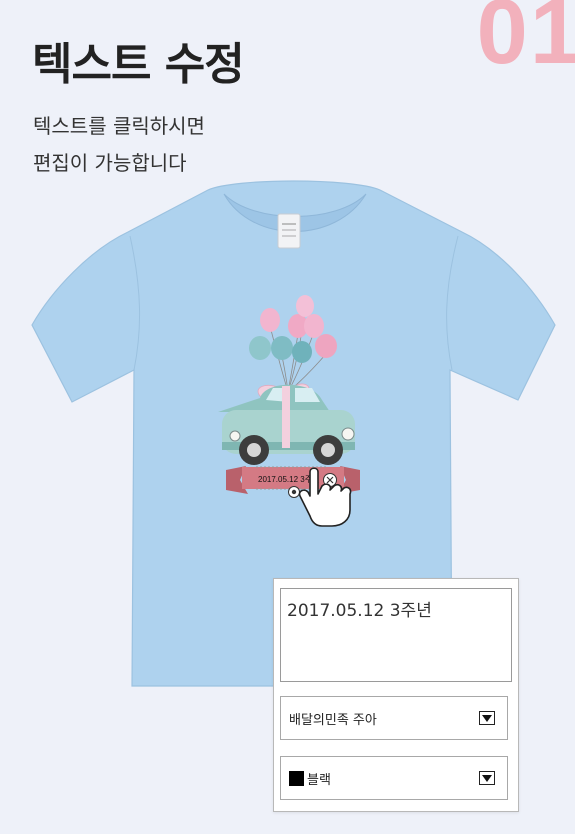 This screenshot has height=834, width=575. What do you see at coordinates (333, 720) in the screenshot?
I see `font-select-value: 배달의민족 주아` at bounding box center [333, 720].